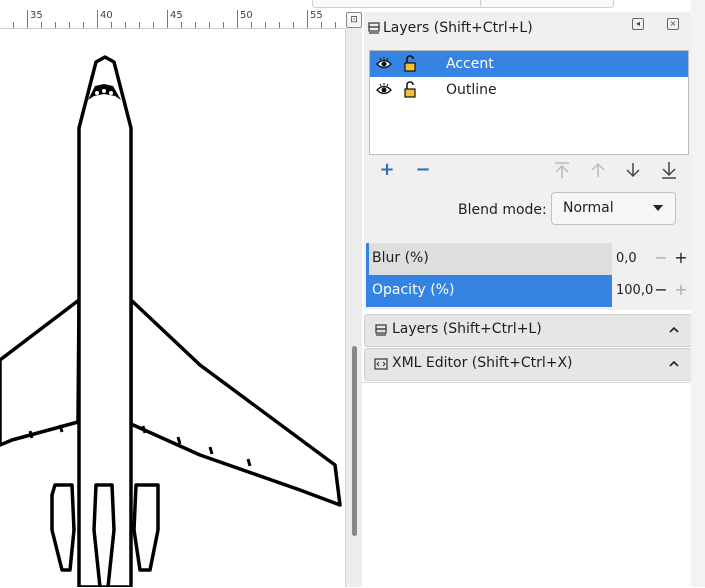  What do you see at coordinates (316, 15) in the screenshot?
I see `ruler-label: 55` at bounding box center [316, 15].